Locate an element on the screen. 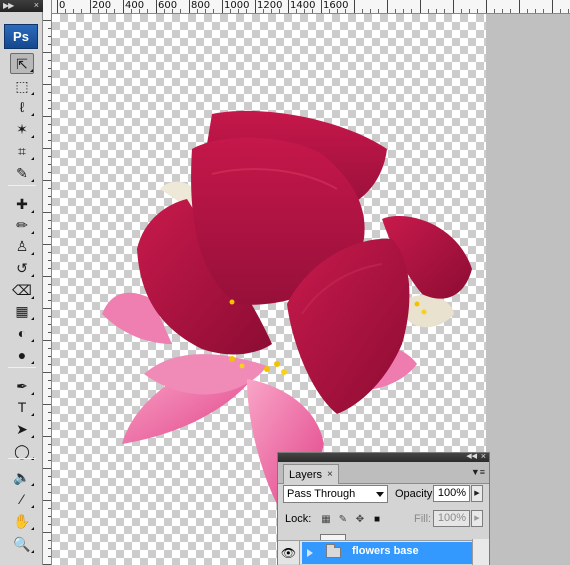  ruler-label: 1000 is located at coordinates (237, 5).